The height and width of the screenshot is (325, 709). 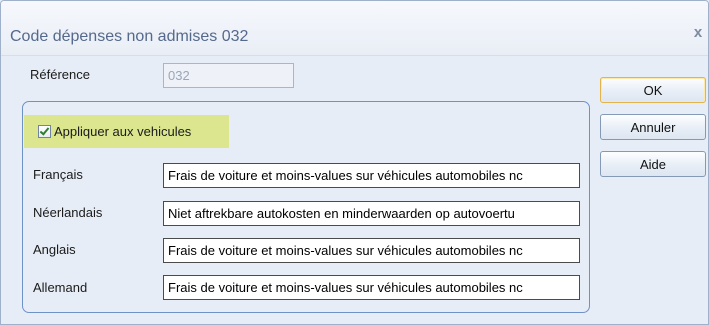 I want to click on cancel-button: Annuler, so click(x=653, y=127).